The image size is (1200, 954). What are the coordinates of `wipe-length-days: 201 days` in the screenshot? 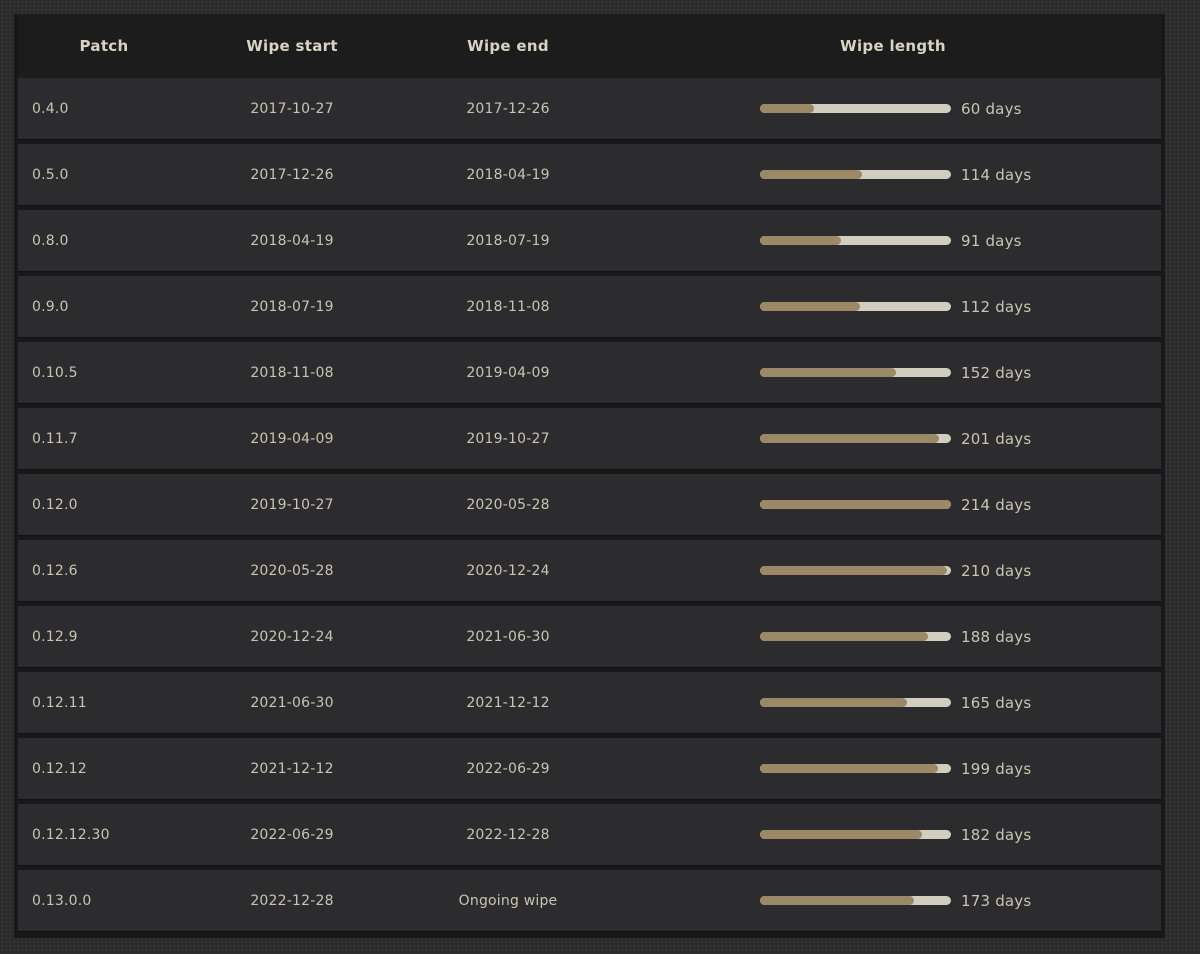 It's located at (996, 439).